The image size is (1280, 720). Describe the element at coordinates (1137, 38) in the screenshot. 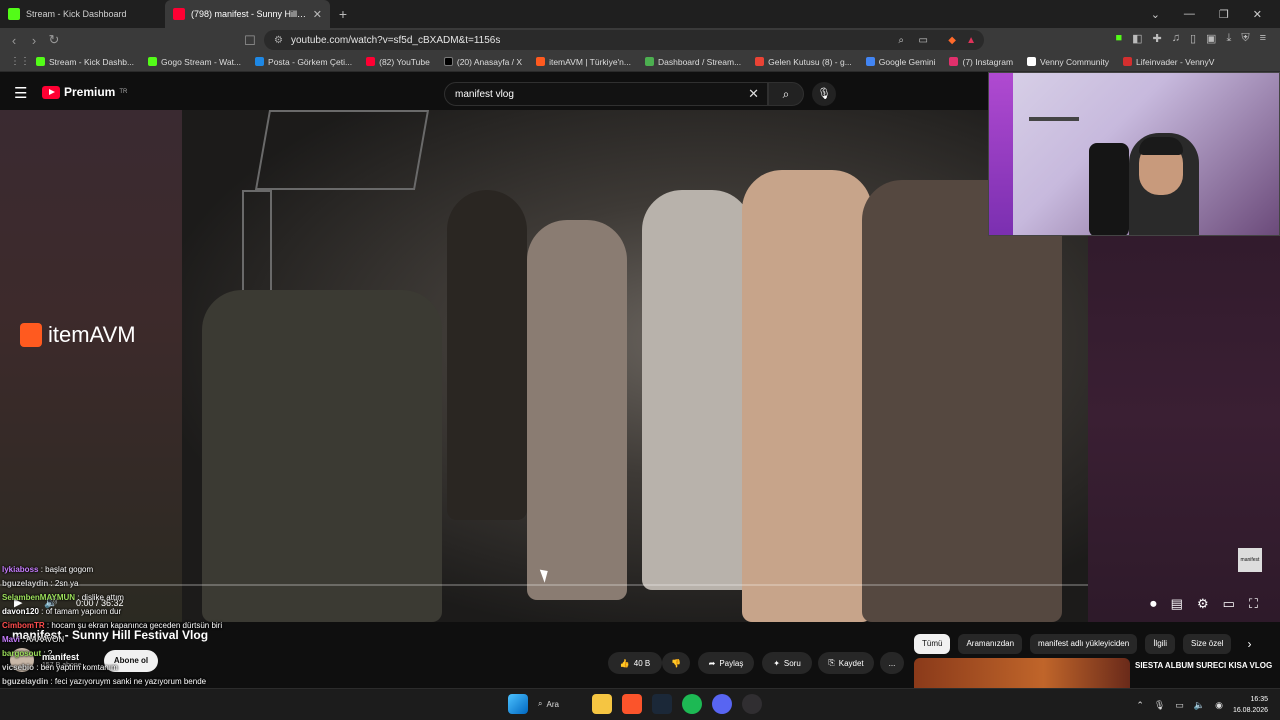

I see `extension-icon: ◧` at that location.